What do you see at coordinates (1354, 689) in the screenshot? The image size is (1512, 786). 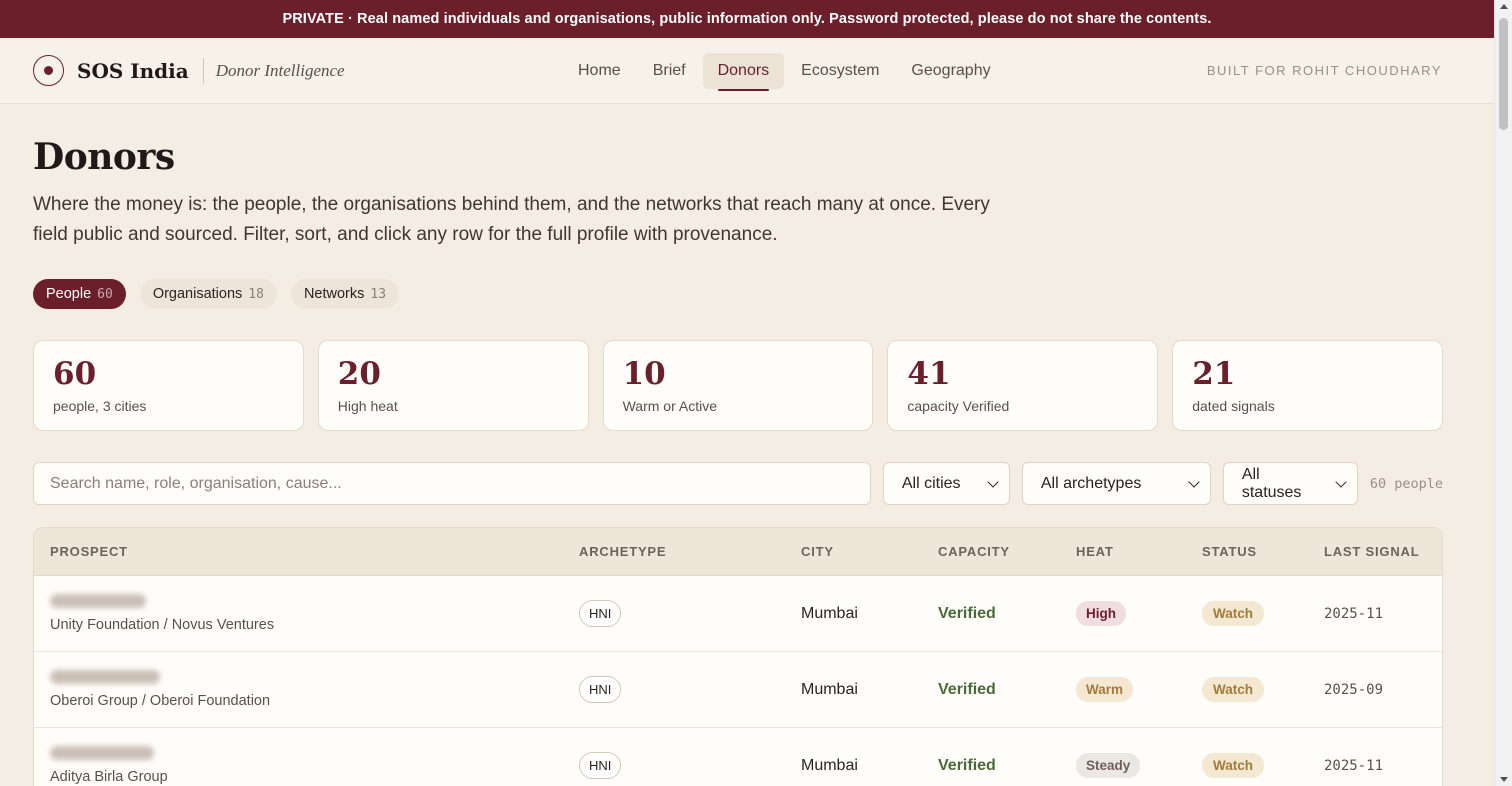 I see `last-signal-cell: 2025-09` at bounding box center [1354, 689].